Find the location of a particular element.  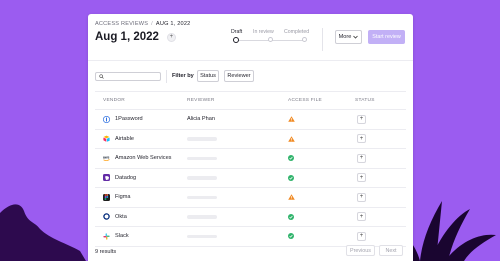

reviewer-filter-chip: Reviewer is located at coordinates (239, 76).